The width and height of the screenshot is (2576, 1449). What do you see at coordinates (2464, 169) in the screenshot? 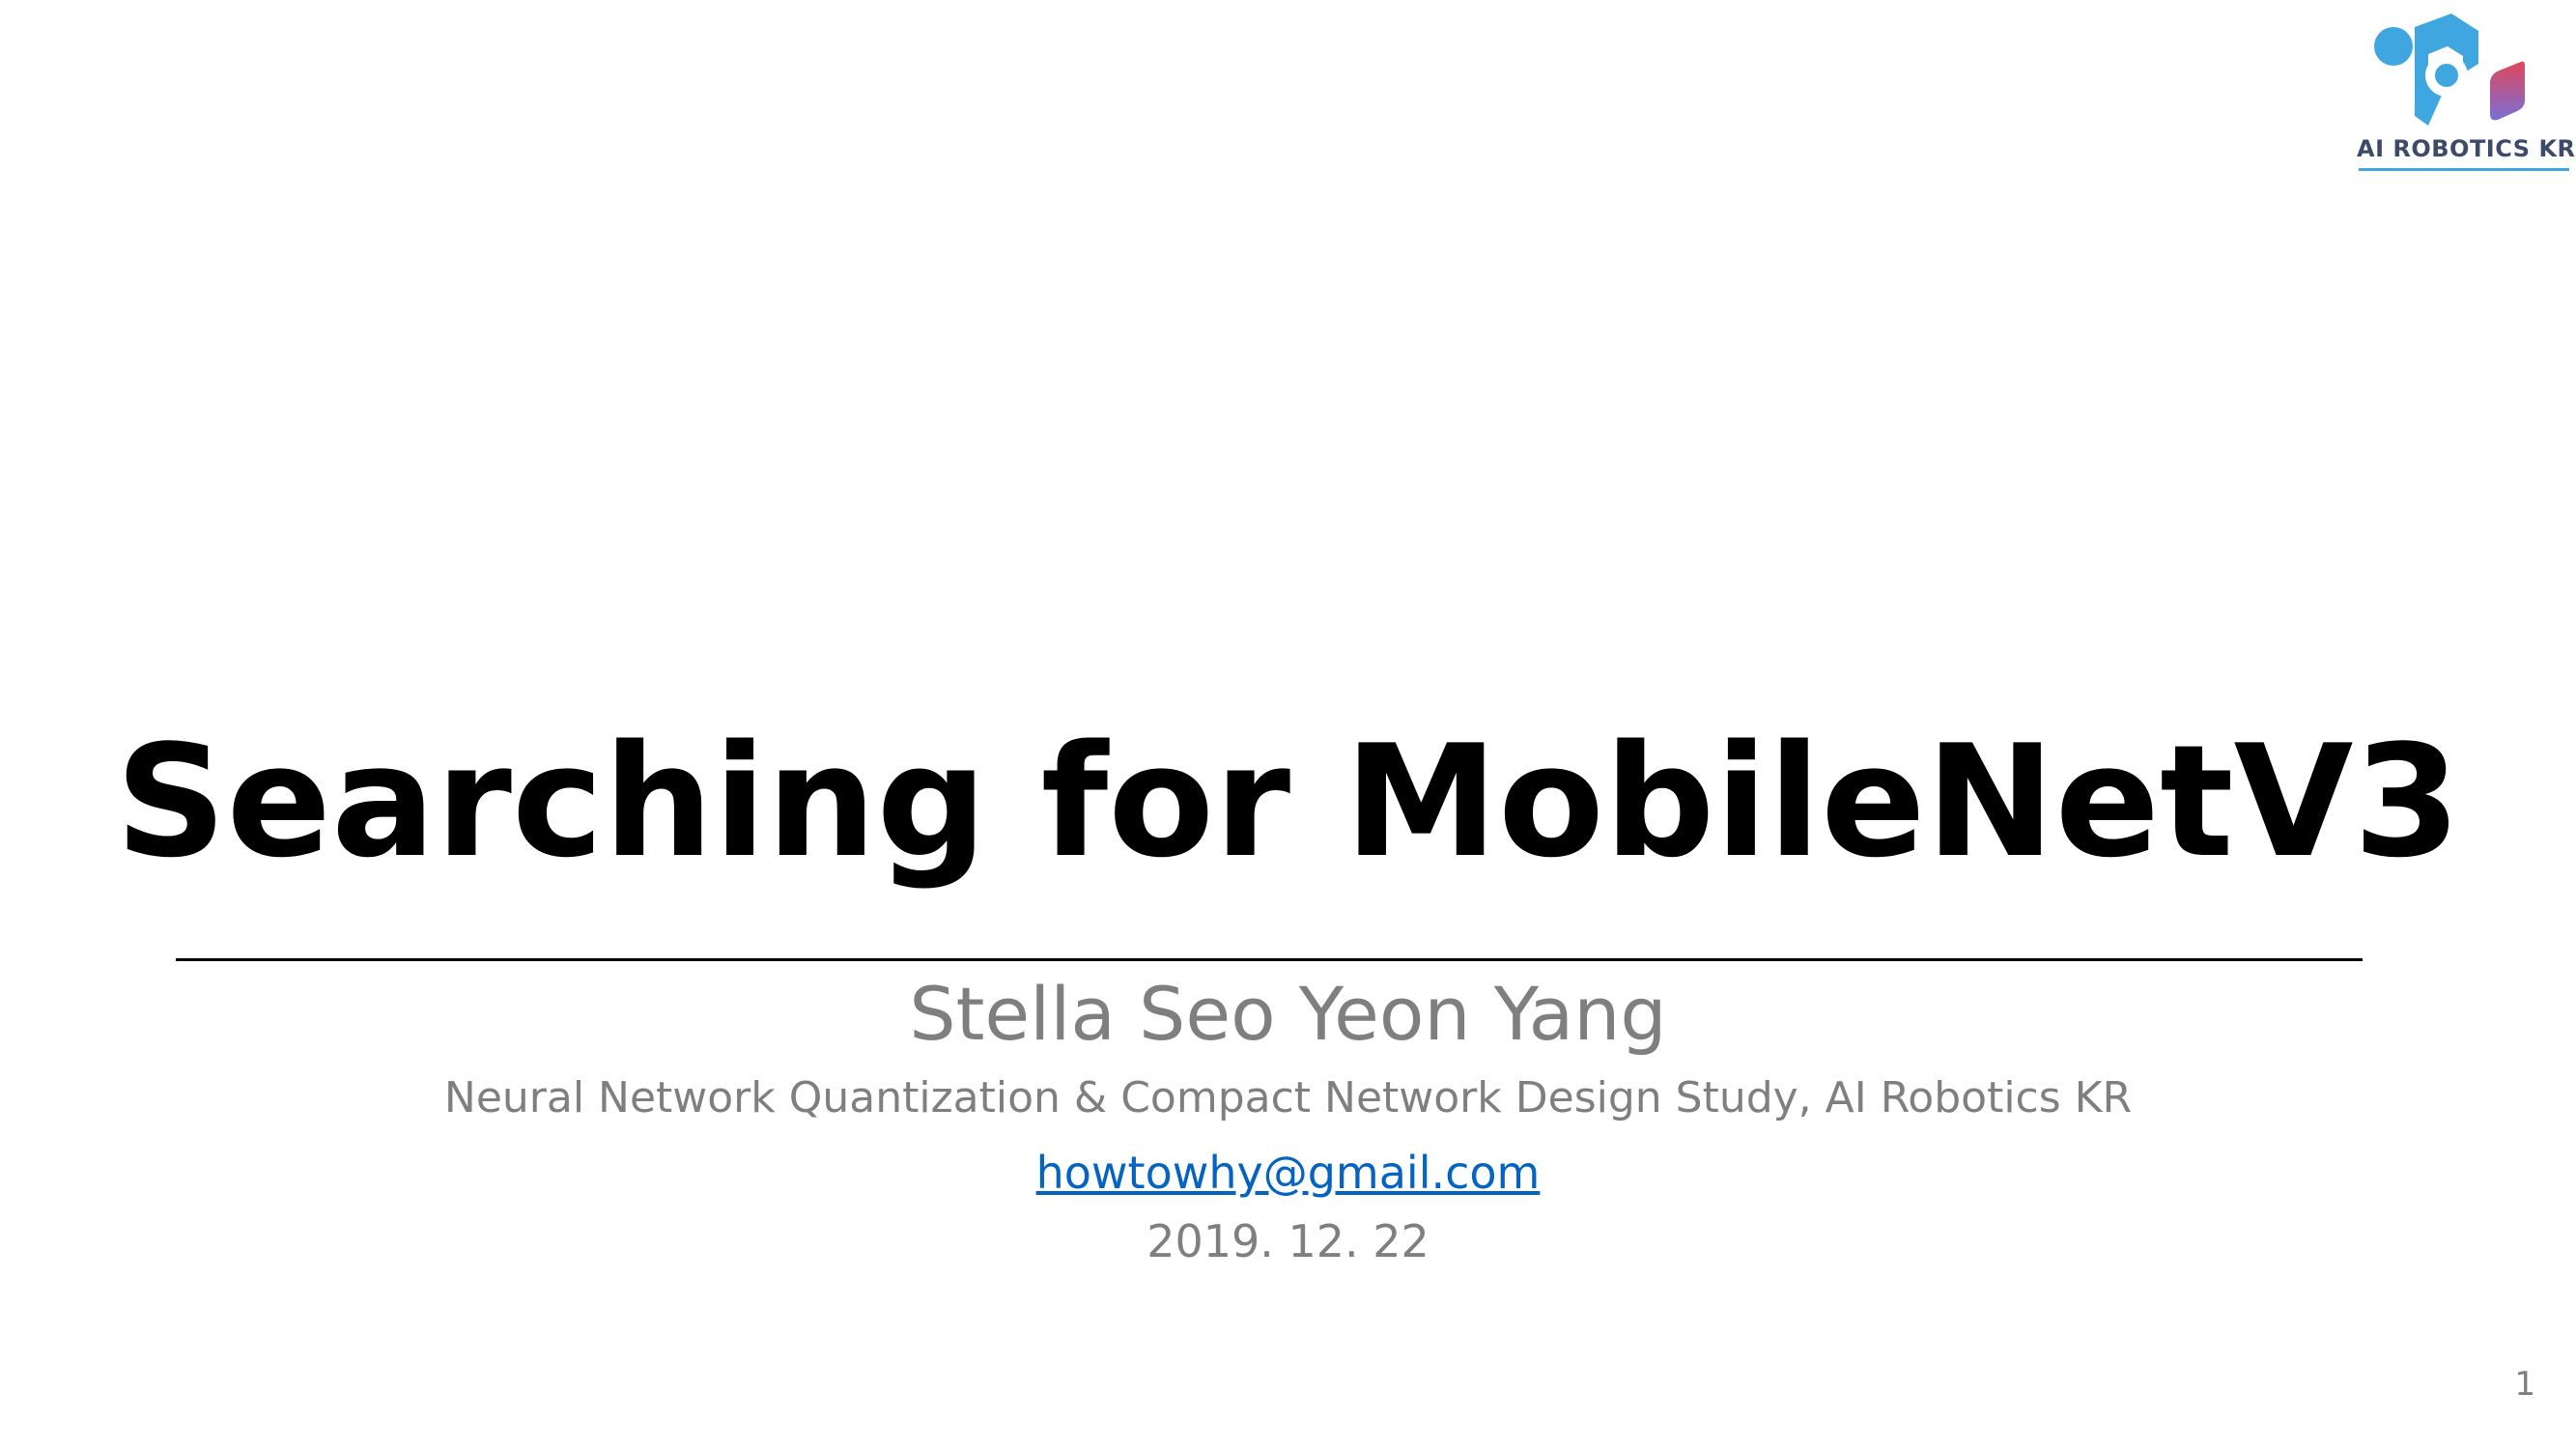
I see `logo-underline` at bounding box center [2464, 169].